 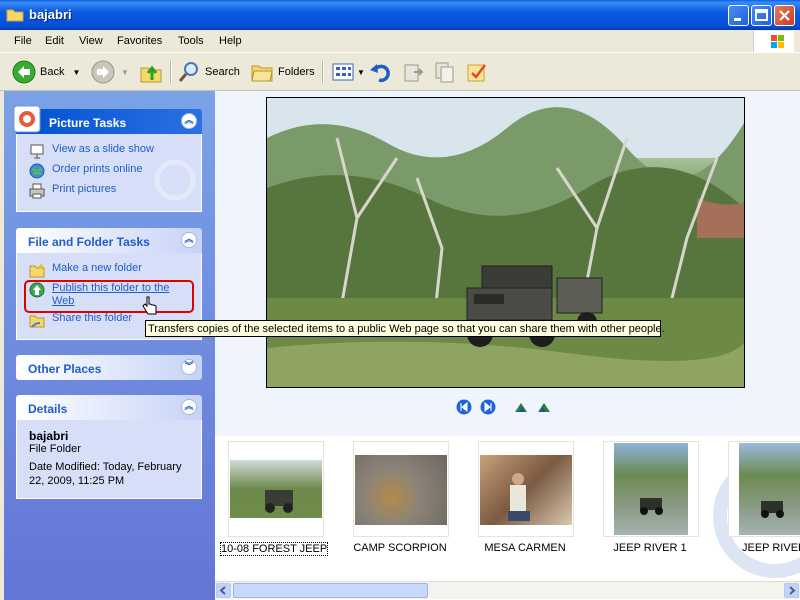 I want to click on copy-to-button, so click(x=446, y=72).